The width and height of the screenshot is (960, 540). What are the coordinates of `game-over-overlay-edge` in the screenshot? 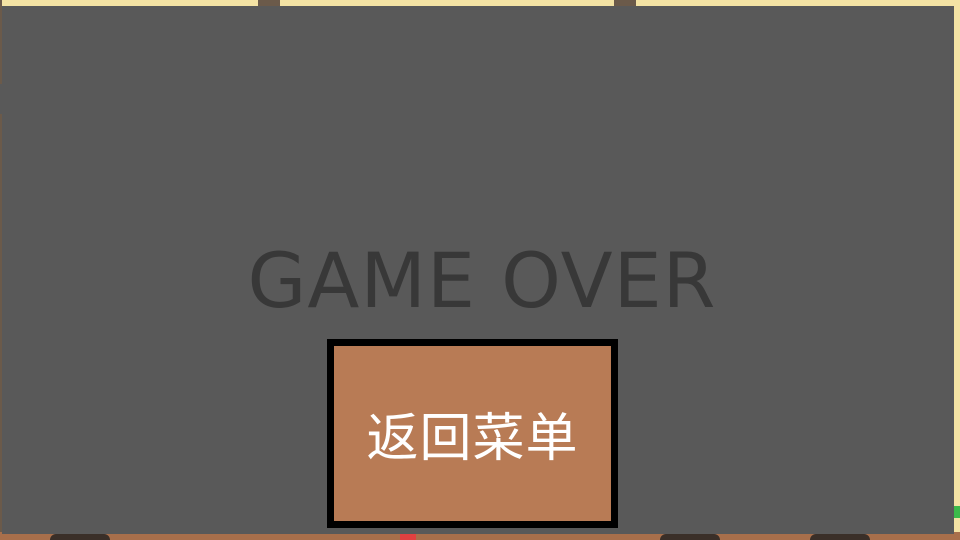 It's located at (2, 99).